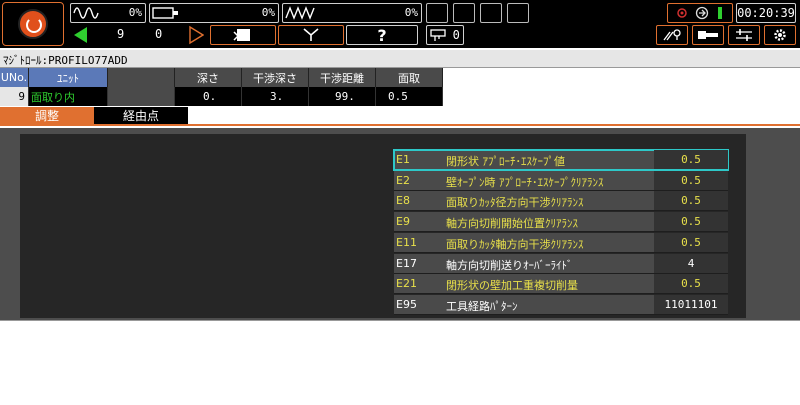  I want to click on param-name: 閉形状 ｱﾌﾟﾛｰﾁ･ｴｽｹｰﾌﾟ値, so click(505, 161).